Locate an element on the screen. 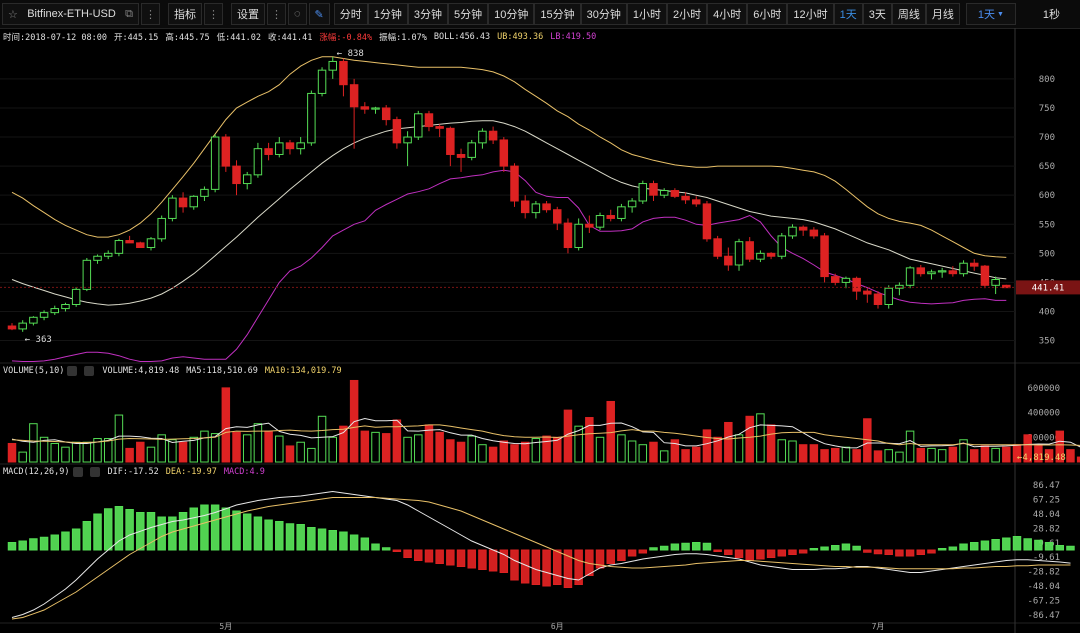 Image resolution: width=1080 pixels, height=633 pixels. macd-tick-label: 28.82 is located at coordinates (1046, 529).